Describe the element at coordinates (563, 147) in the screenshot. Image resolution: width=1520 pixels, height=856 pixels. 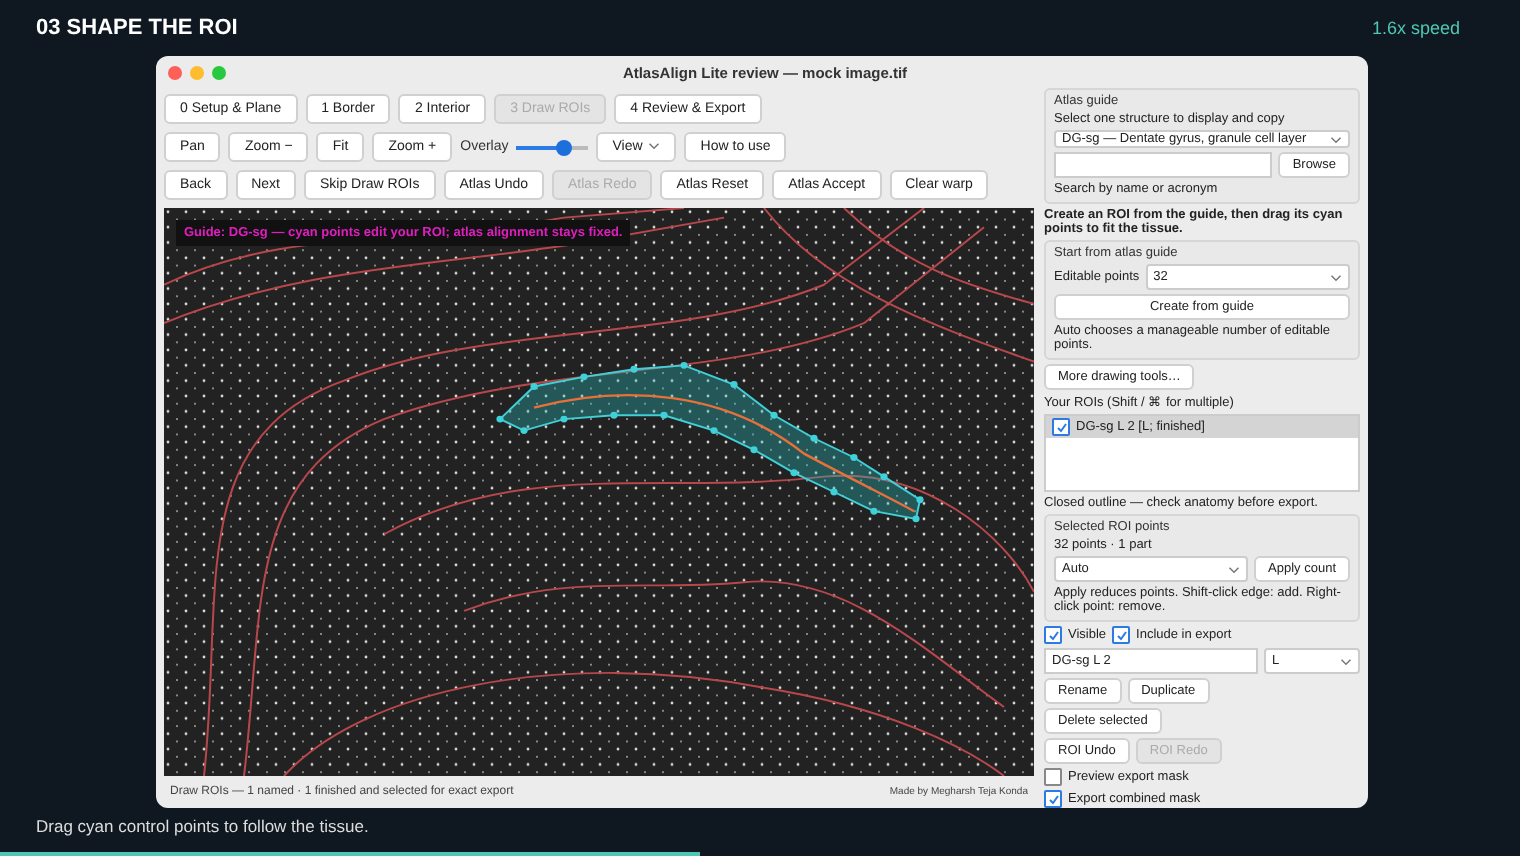
I see `slider-thumb` at that location.